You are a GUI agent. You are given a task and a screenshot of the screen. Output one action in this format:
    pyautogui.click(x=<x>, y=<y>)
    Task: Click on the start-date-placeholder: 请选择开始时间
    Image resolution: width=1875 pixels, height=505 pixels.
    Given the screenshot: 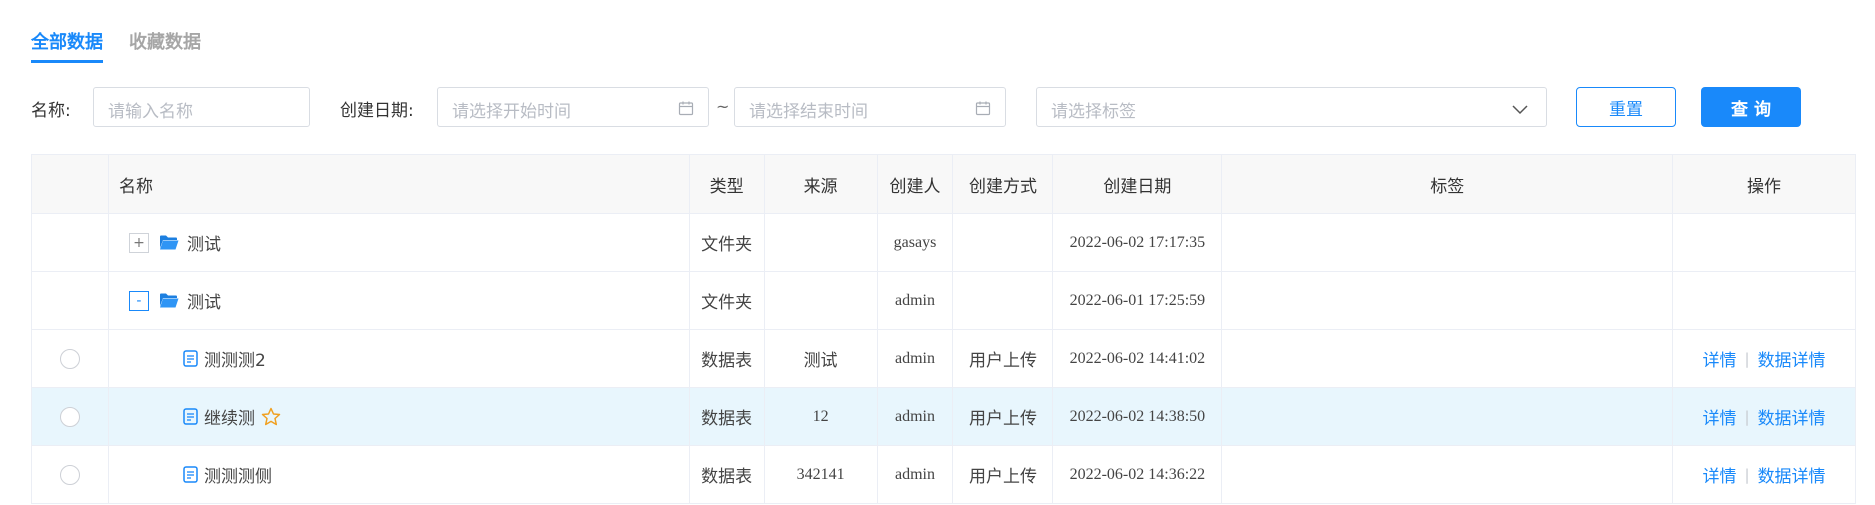 What is the action you would take?
    pyautogui.click(x=511, y=112)
    